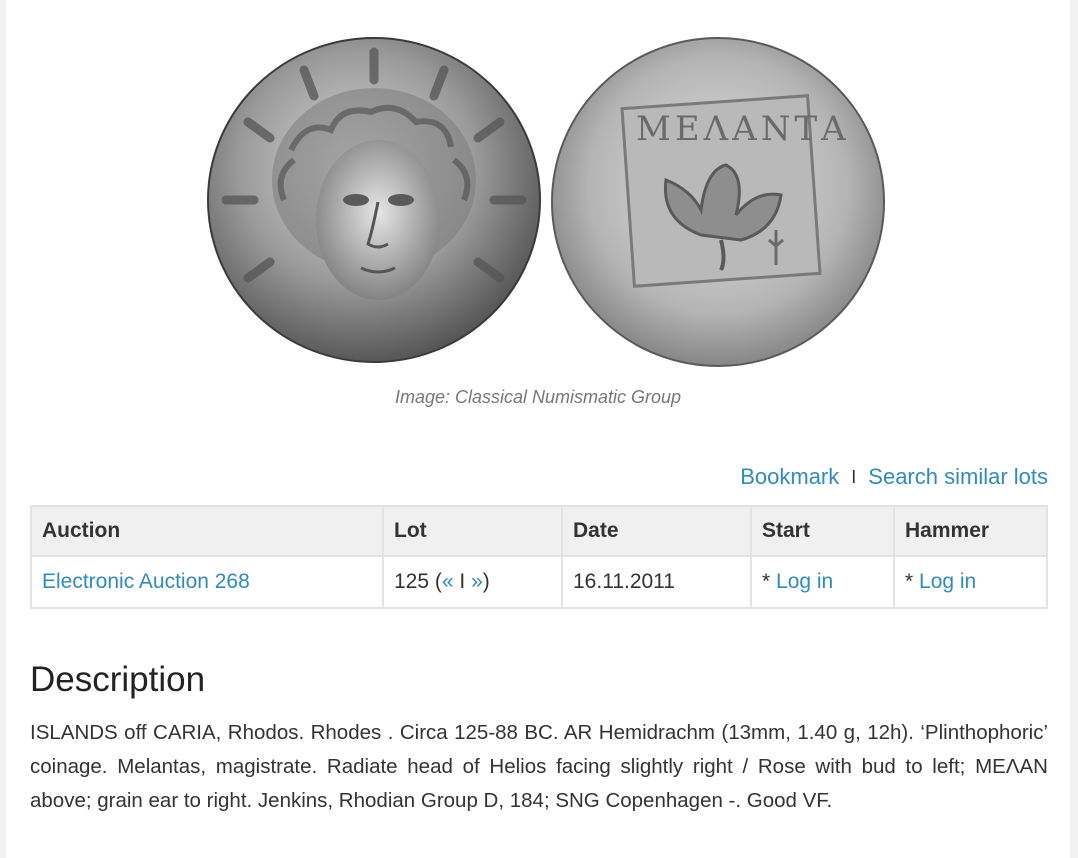  What do you see at coordinates (472, 531) in the screenshot?
I see `header-lot: Lot` at bounding box center [472, 531].